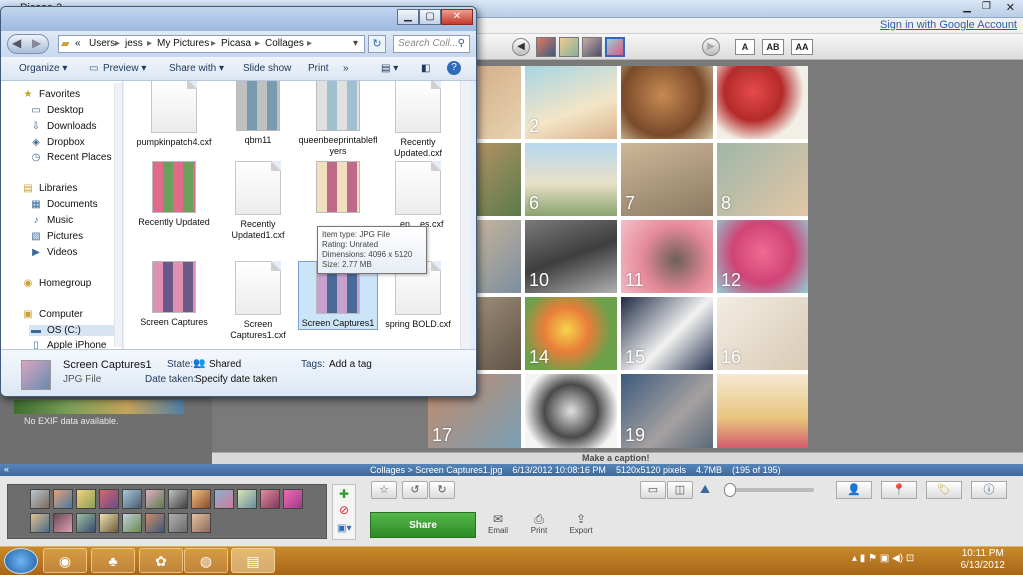 The height and width of the screenshot is (575, 1023). What do you see at coordinates (51, 220) in the screenshot?
I see `nav-item: ♪ Music` at bounding box center [51, 220].